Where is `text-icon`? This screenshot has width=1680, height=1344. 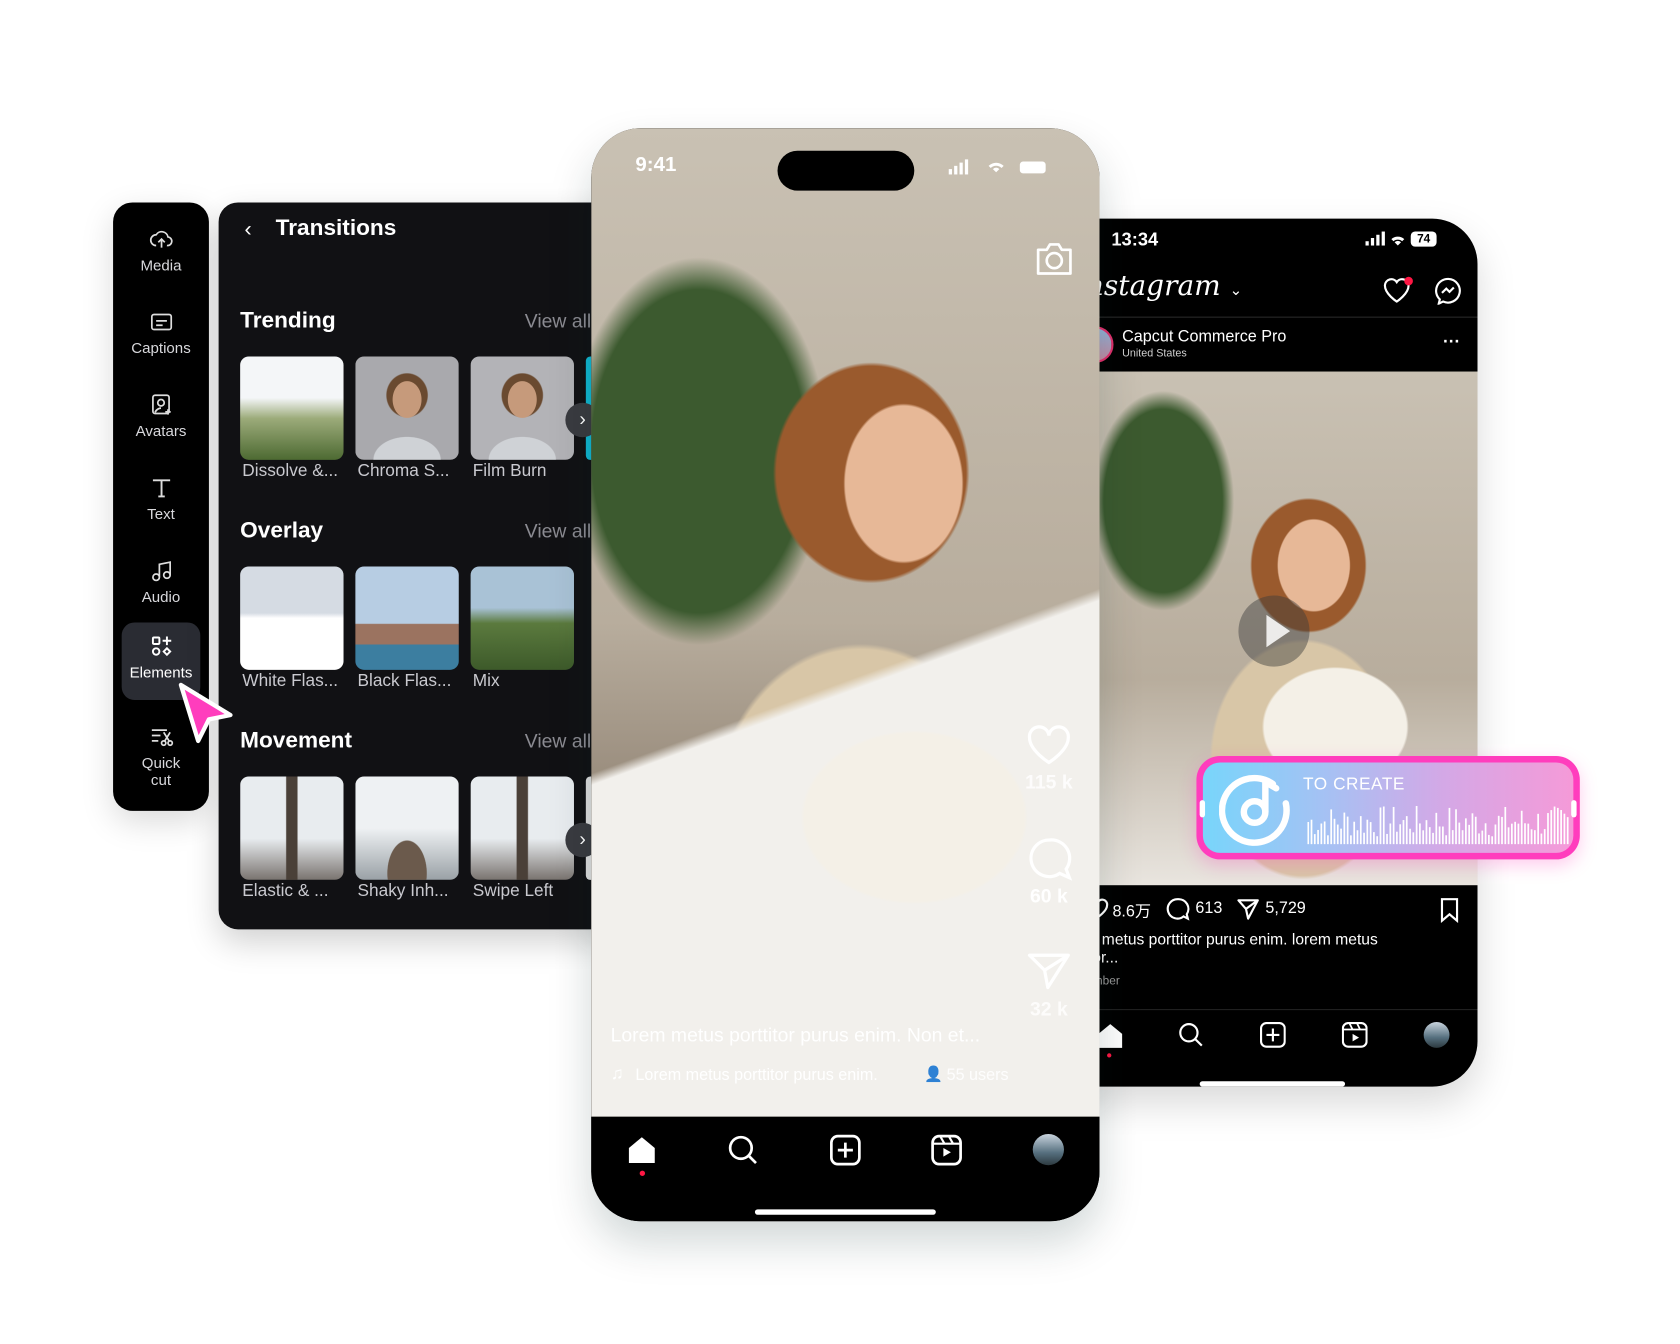
text-icon is located at coordinates (161, 488).